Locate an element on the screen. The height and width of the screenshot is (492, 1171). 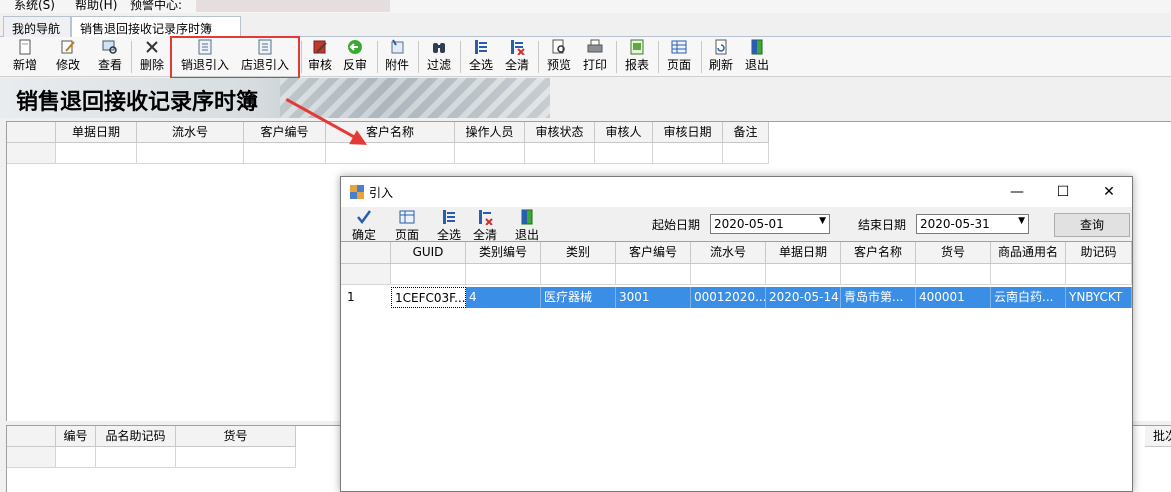
new-button: 新增 is located at coordinates (25, 57).